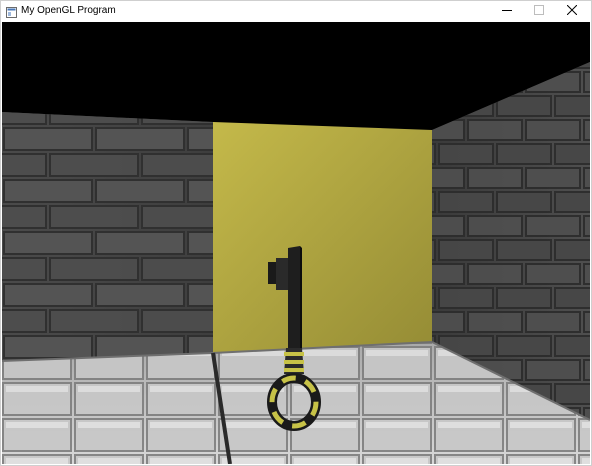  I want to click on maximize-button, so click(539, 11).